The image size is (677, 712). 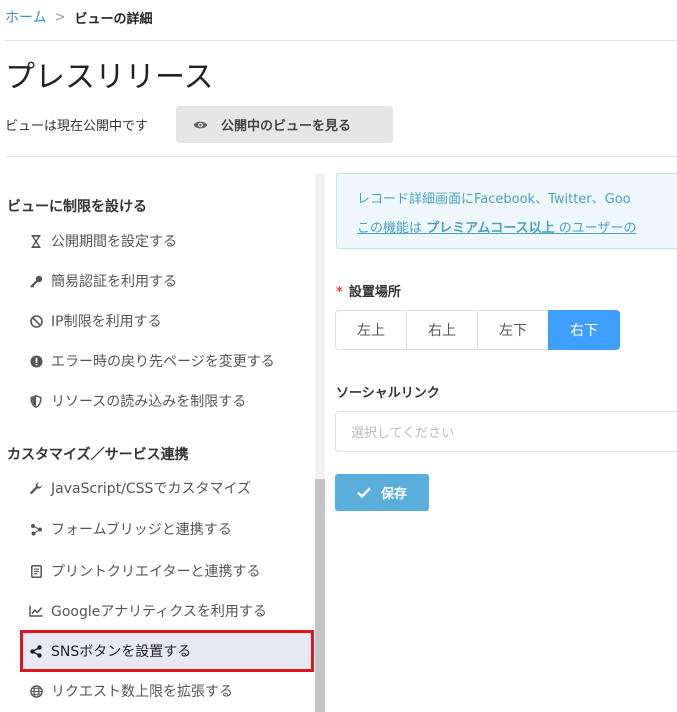 I want to click on sidebar-item-form-bridge: フォームブリッジと連携する, so click(x=167, y=529).